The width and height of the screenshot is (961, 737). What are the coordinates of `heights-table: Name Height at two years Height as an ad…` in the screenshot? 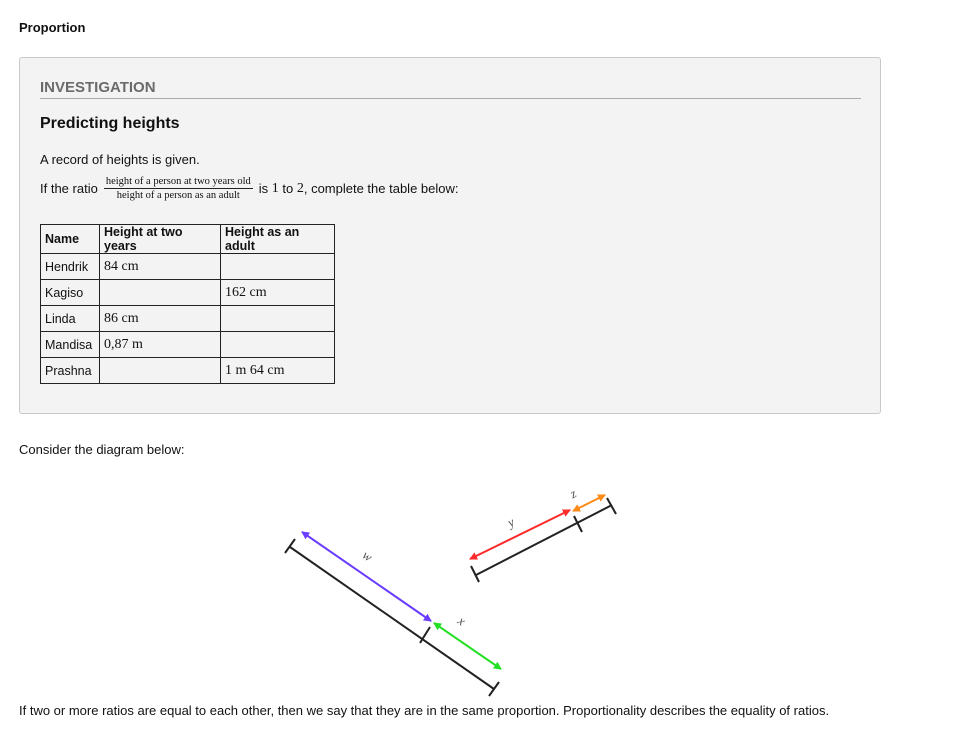 It's located at (187, 304).